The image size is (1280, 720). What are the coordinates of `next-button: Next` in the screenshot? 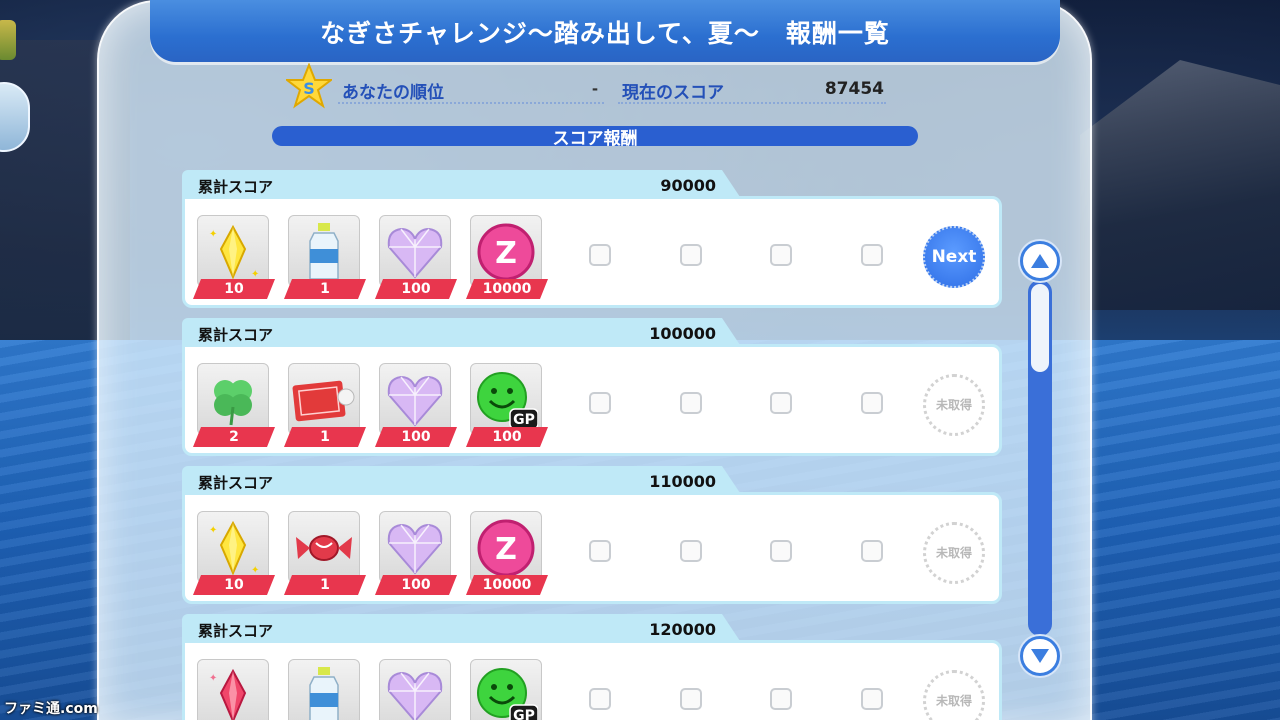 It's located at (954, 257).